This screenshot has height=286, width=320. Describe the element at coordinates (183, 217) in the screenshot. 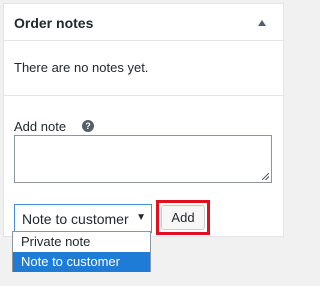

I see `highlight-annotation-box` at that location.